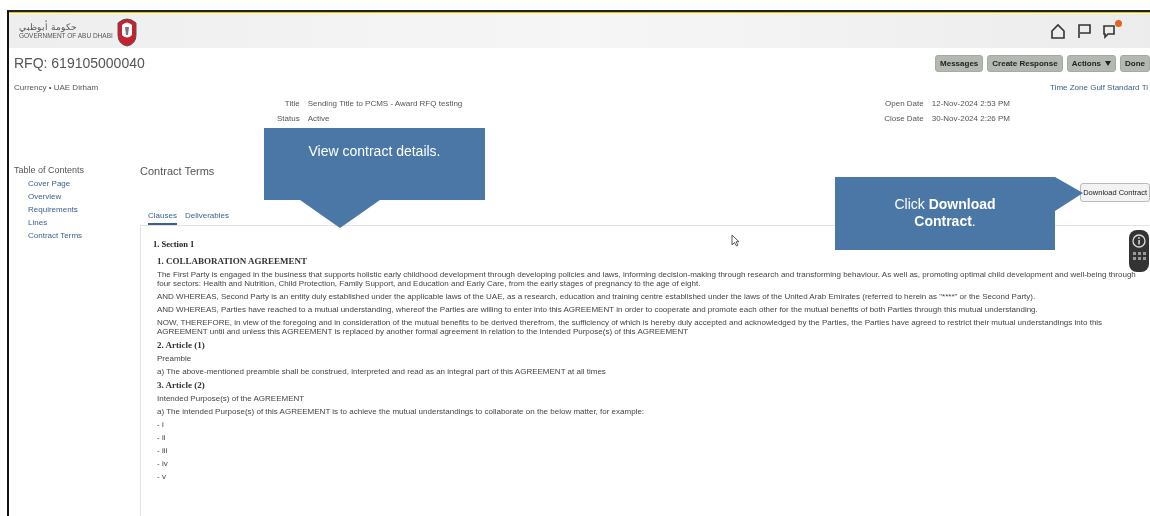 Image resolution: width=1150 pixels, height=516 pixels. I want to click on toc-link: Requirements, so click(84, 210).